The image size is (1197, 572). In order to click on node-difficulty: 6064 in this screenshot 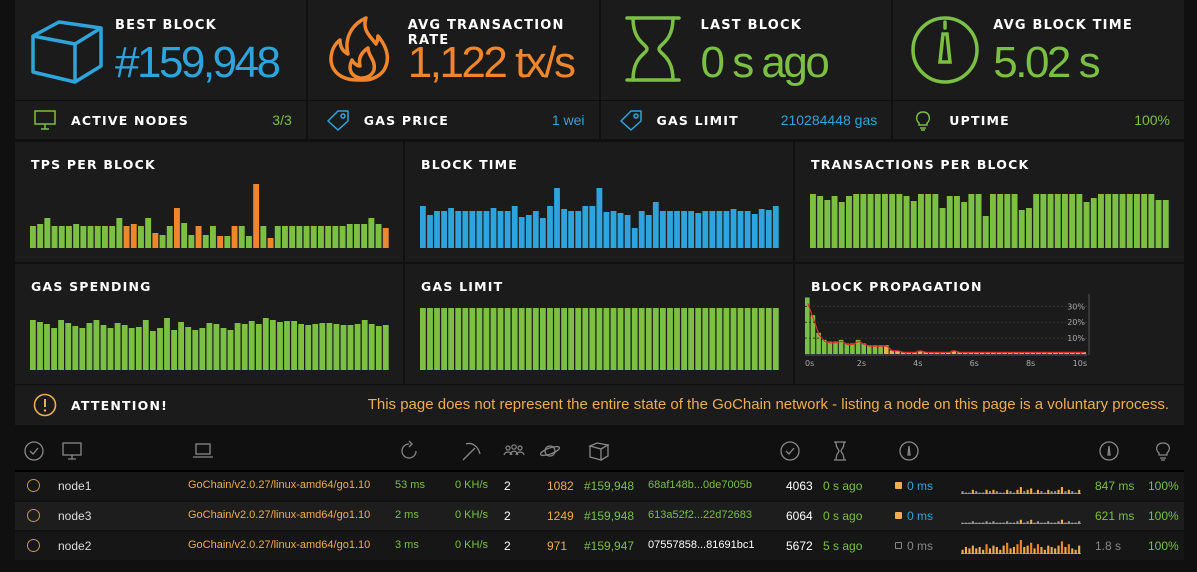, I will do `click(799, 516)`.